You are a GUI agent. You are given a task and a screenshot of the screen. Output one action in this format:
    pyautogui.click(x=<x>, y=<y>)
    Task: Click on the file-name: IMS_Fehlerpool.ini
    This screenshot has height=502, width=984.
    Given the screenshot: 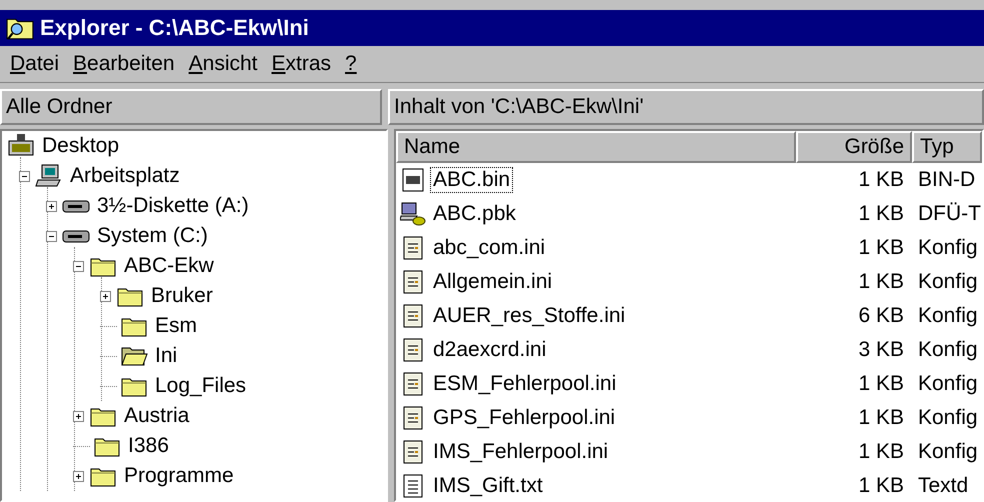 What is the action you would take?
    pyautogui.click(x=521, y=452)
    